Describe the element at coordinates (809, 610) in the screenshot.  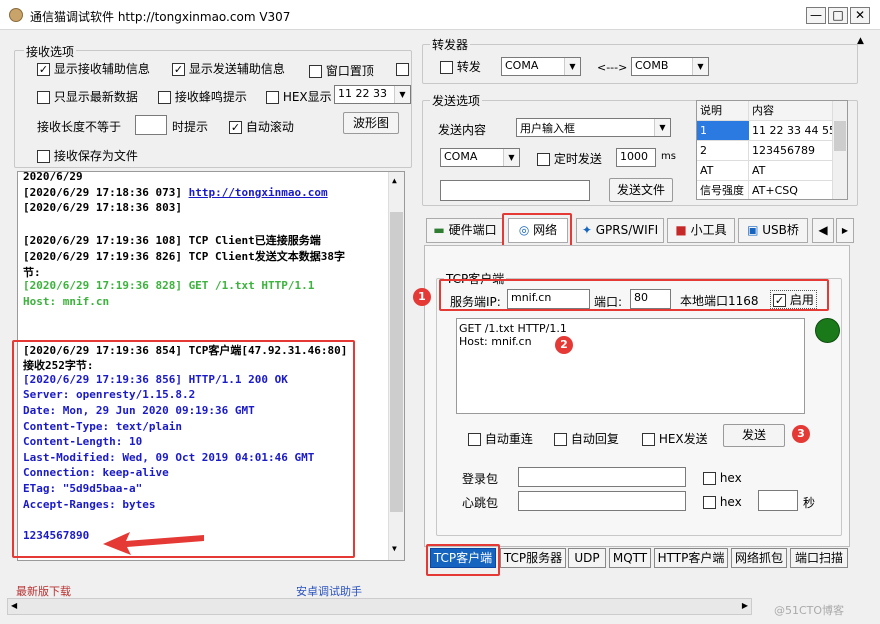
I see `watermark: @51CTO博客` at that location.